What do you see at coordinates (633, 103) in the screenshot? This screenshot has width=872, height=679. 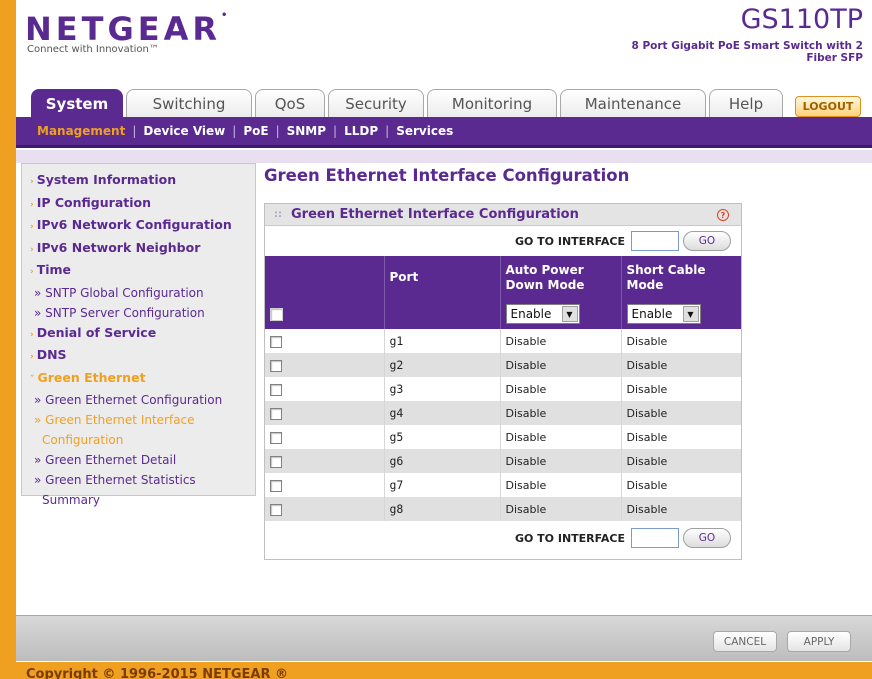 I see `tab-maintenance: Maintenance` at bounding box center [633, 103].